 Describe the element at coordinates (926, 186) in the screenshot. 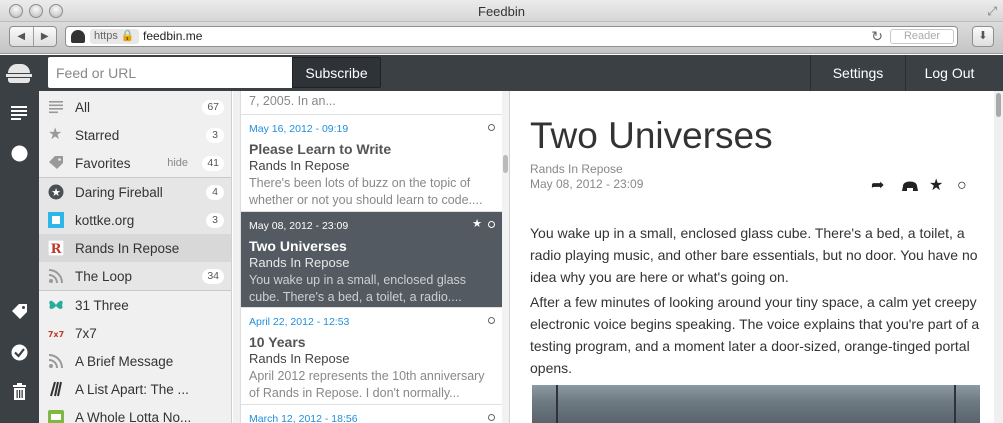

I see `article-actions: ➦ ★ ○` at that location.